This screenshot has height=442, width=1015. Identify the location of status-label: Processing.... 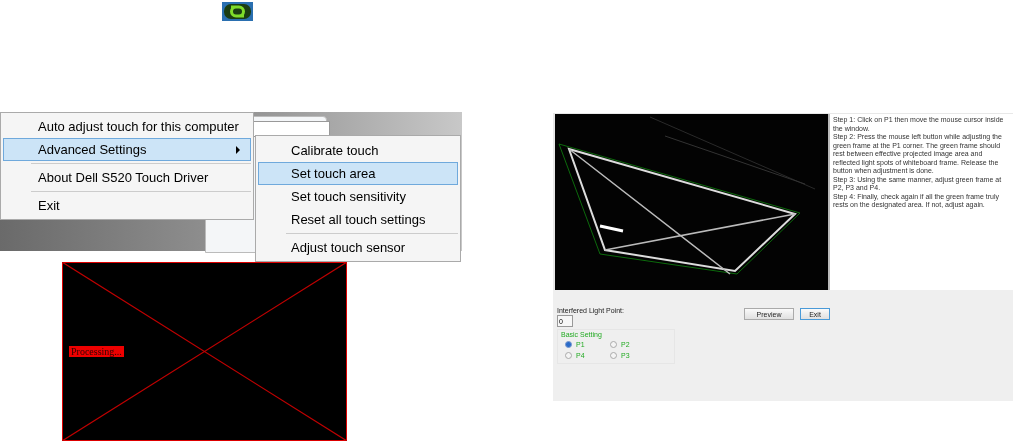
(96, 351).